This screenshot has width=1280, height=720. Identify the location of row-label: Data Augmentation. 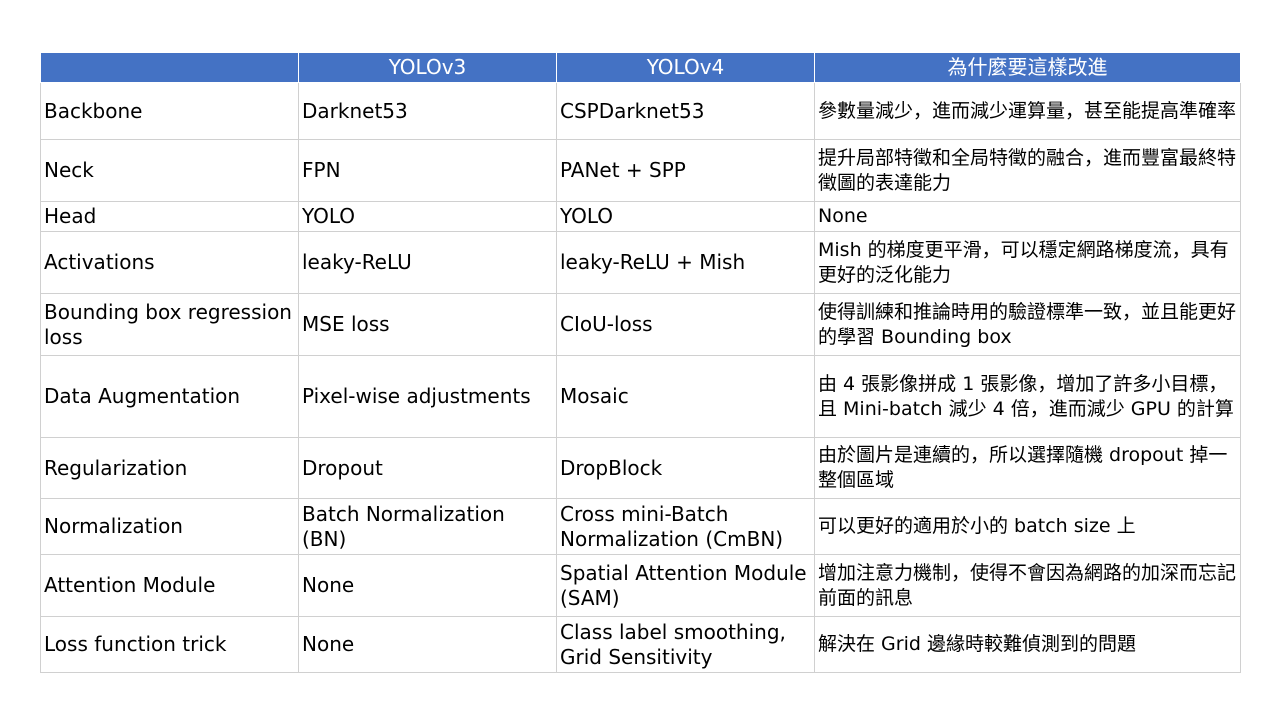
(169, 396).